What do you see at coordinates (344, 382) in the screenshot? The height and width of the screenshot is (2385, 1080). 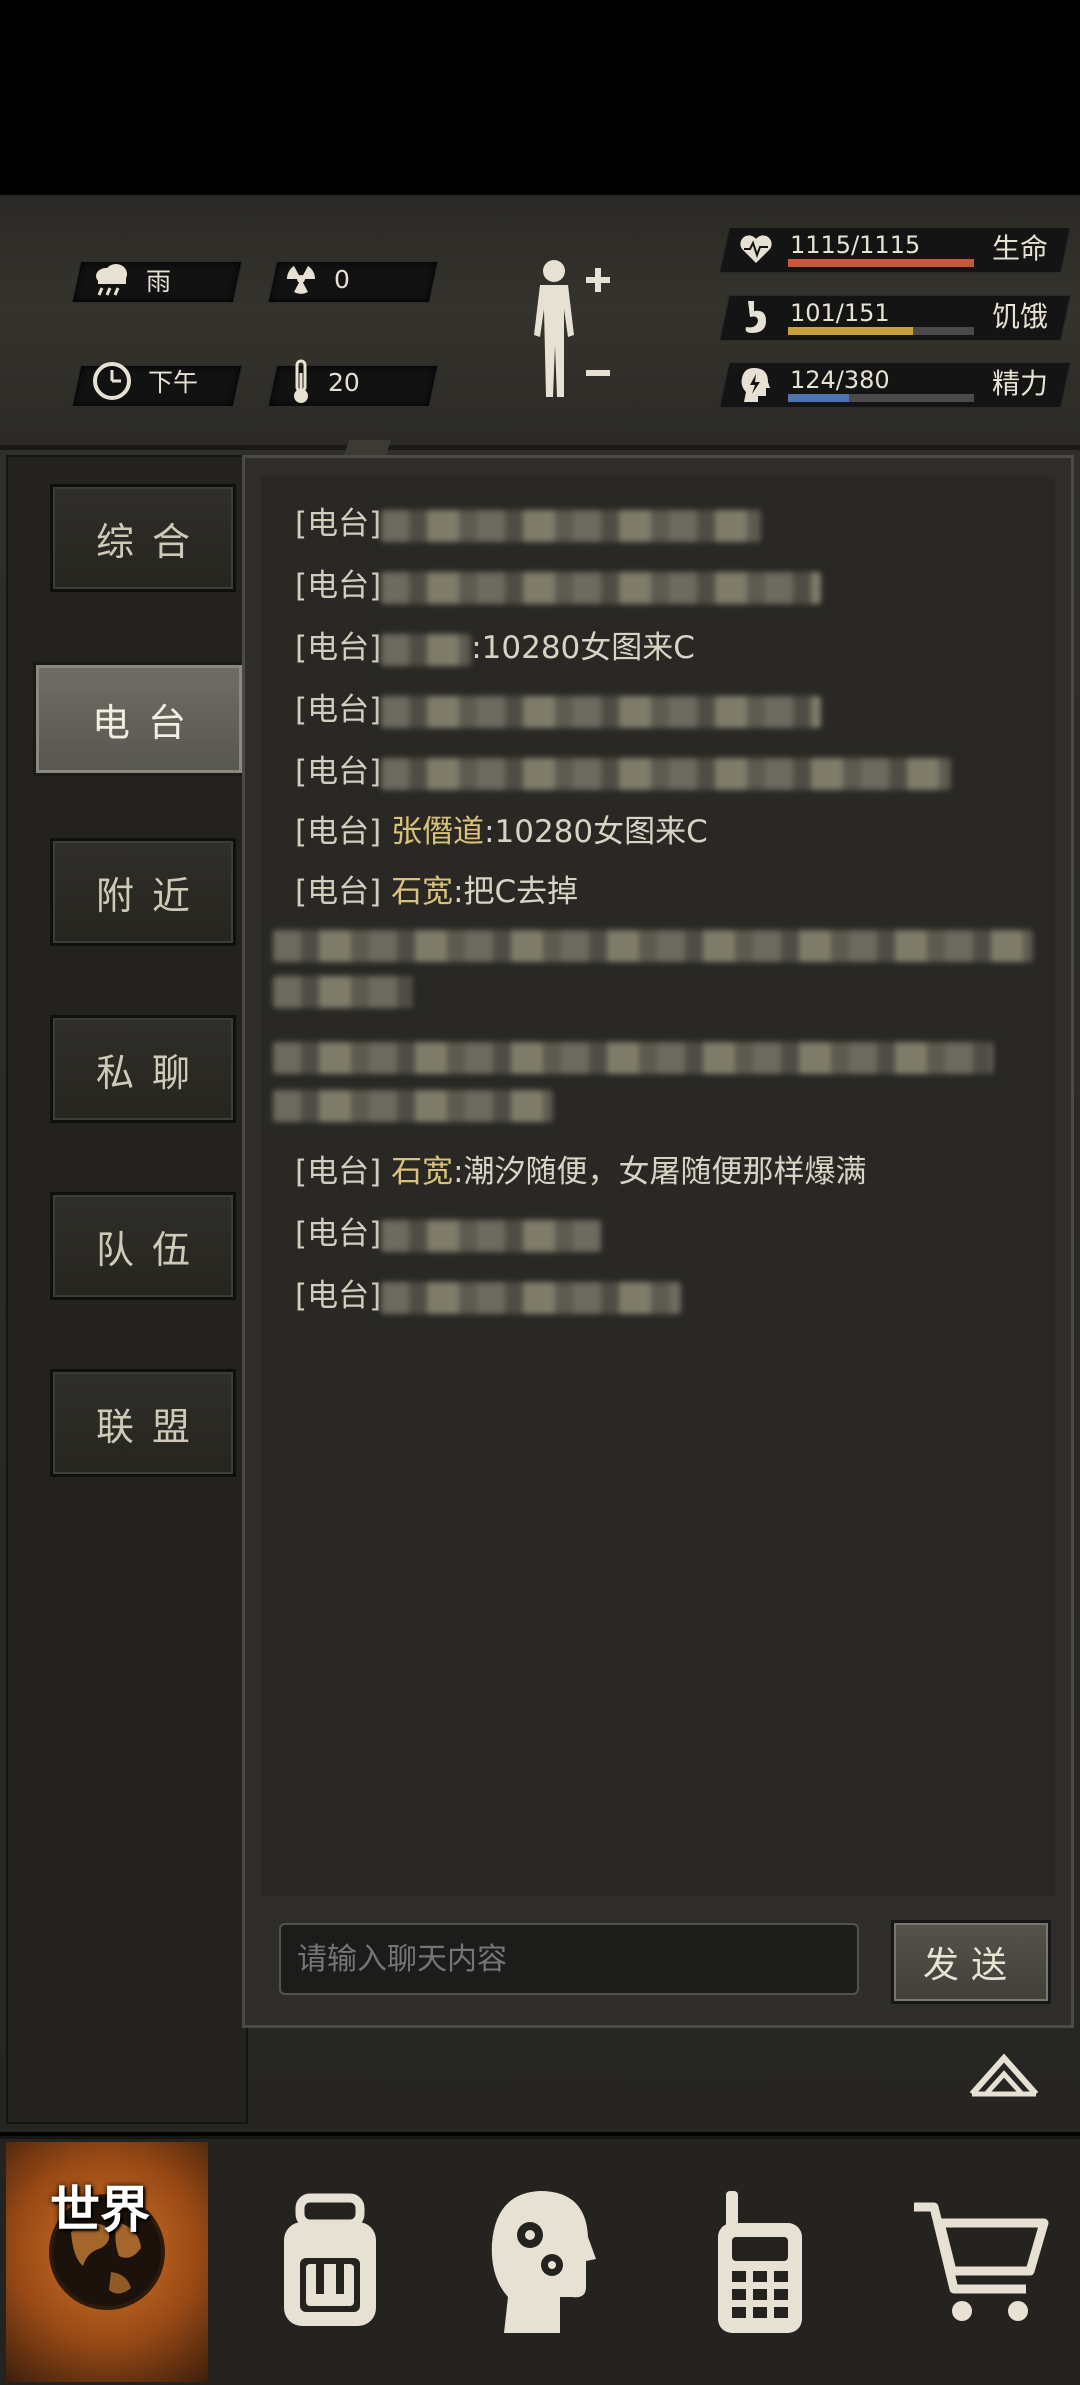 I see `temperature-value: 20` at bounding box center [344, 382].